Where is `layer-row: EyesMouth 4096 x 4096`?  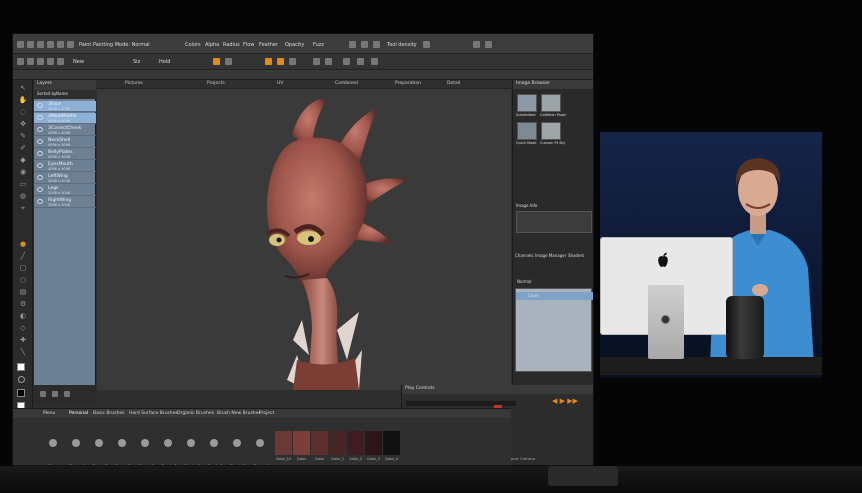 layer-row: EyesMouth 4096 x 4096 is located at coordinates (65, 166).